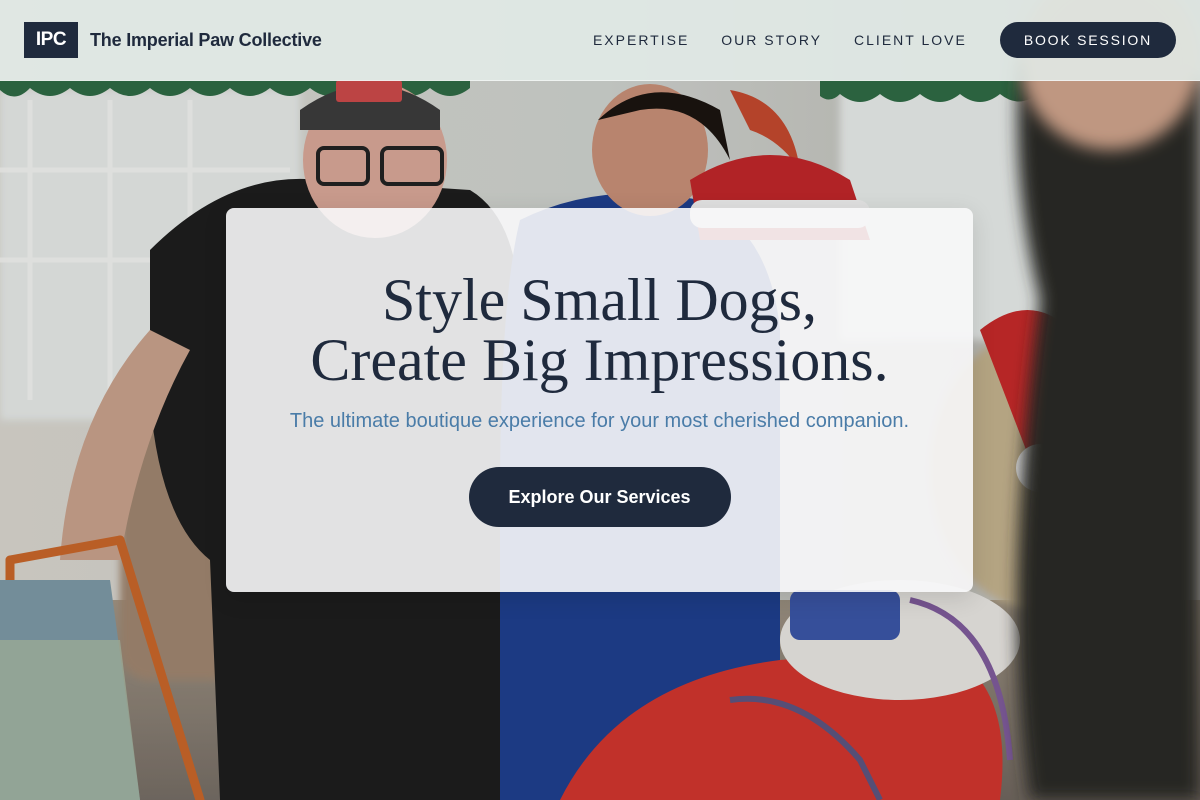 The width and height of the screenshot is (1200, 800). What do you see at coordinates (599, 360) in the screenshot?
I see `hero-title-line-2: Create Big Impressions.` at bounding box center [599, 360].